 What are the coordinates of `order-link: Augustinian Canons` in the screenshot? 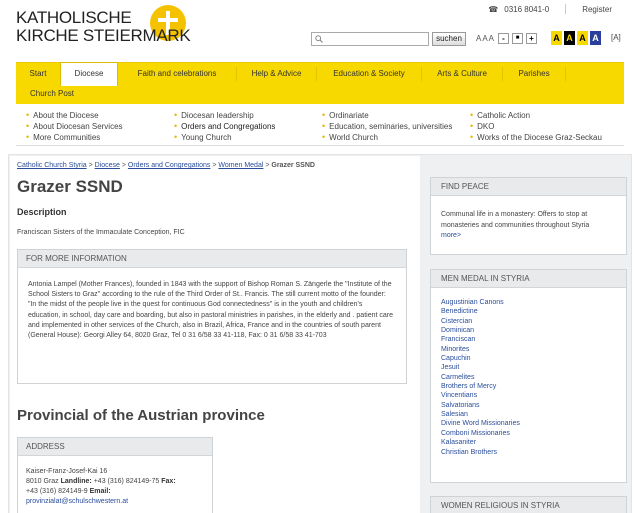 It's located at (528, 302).